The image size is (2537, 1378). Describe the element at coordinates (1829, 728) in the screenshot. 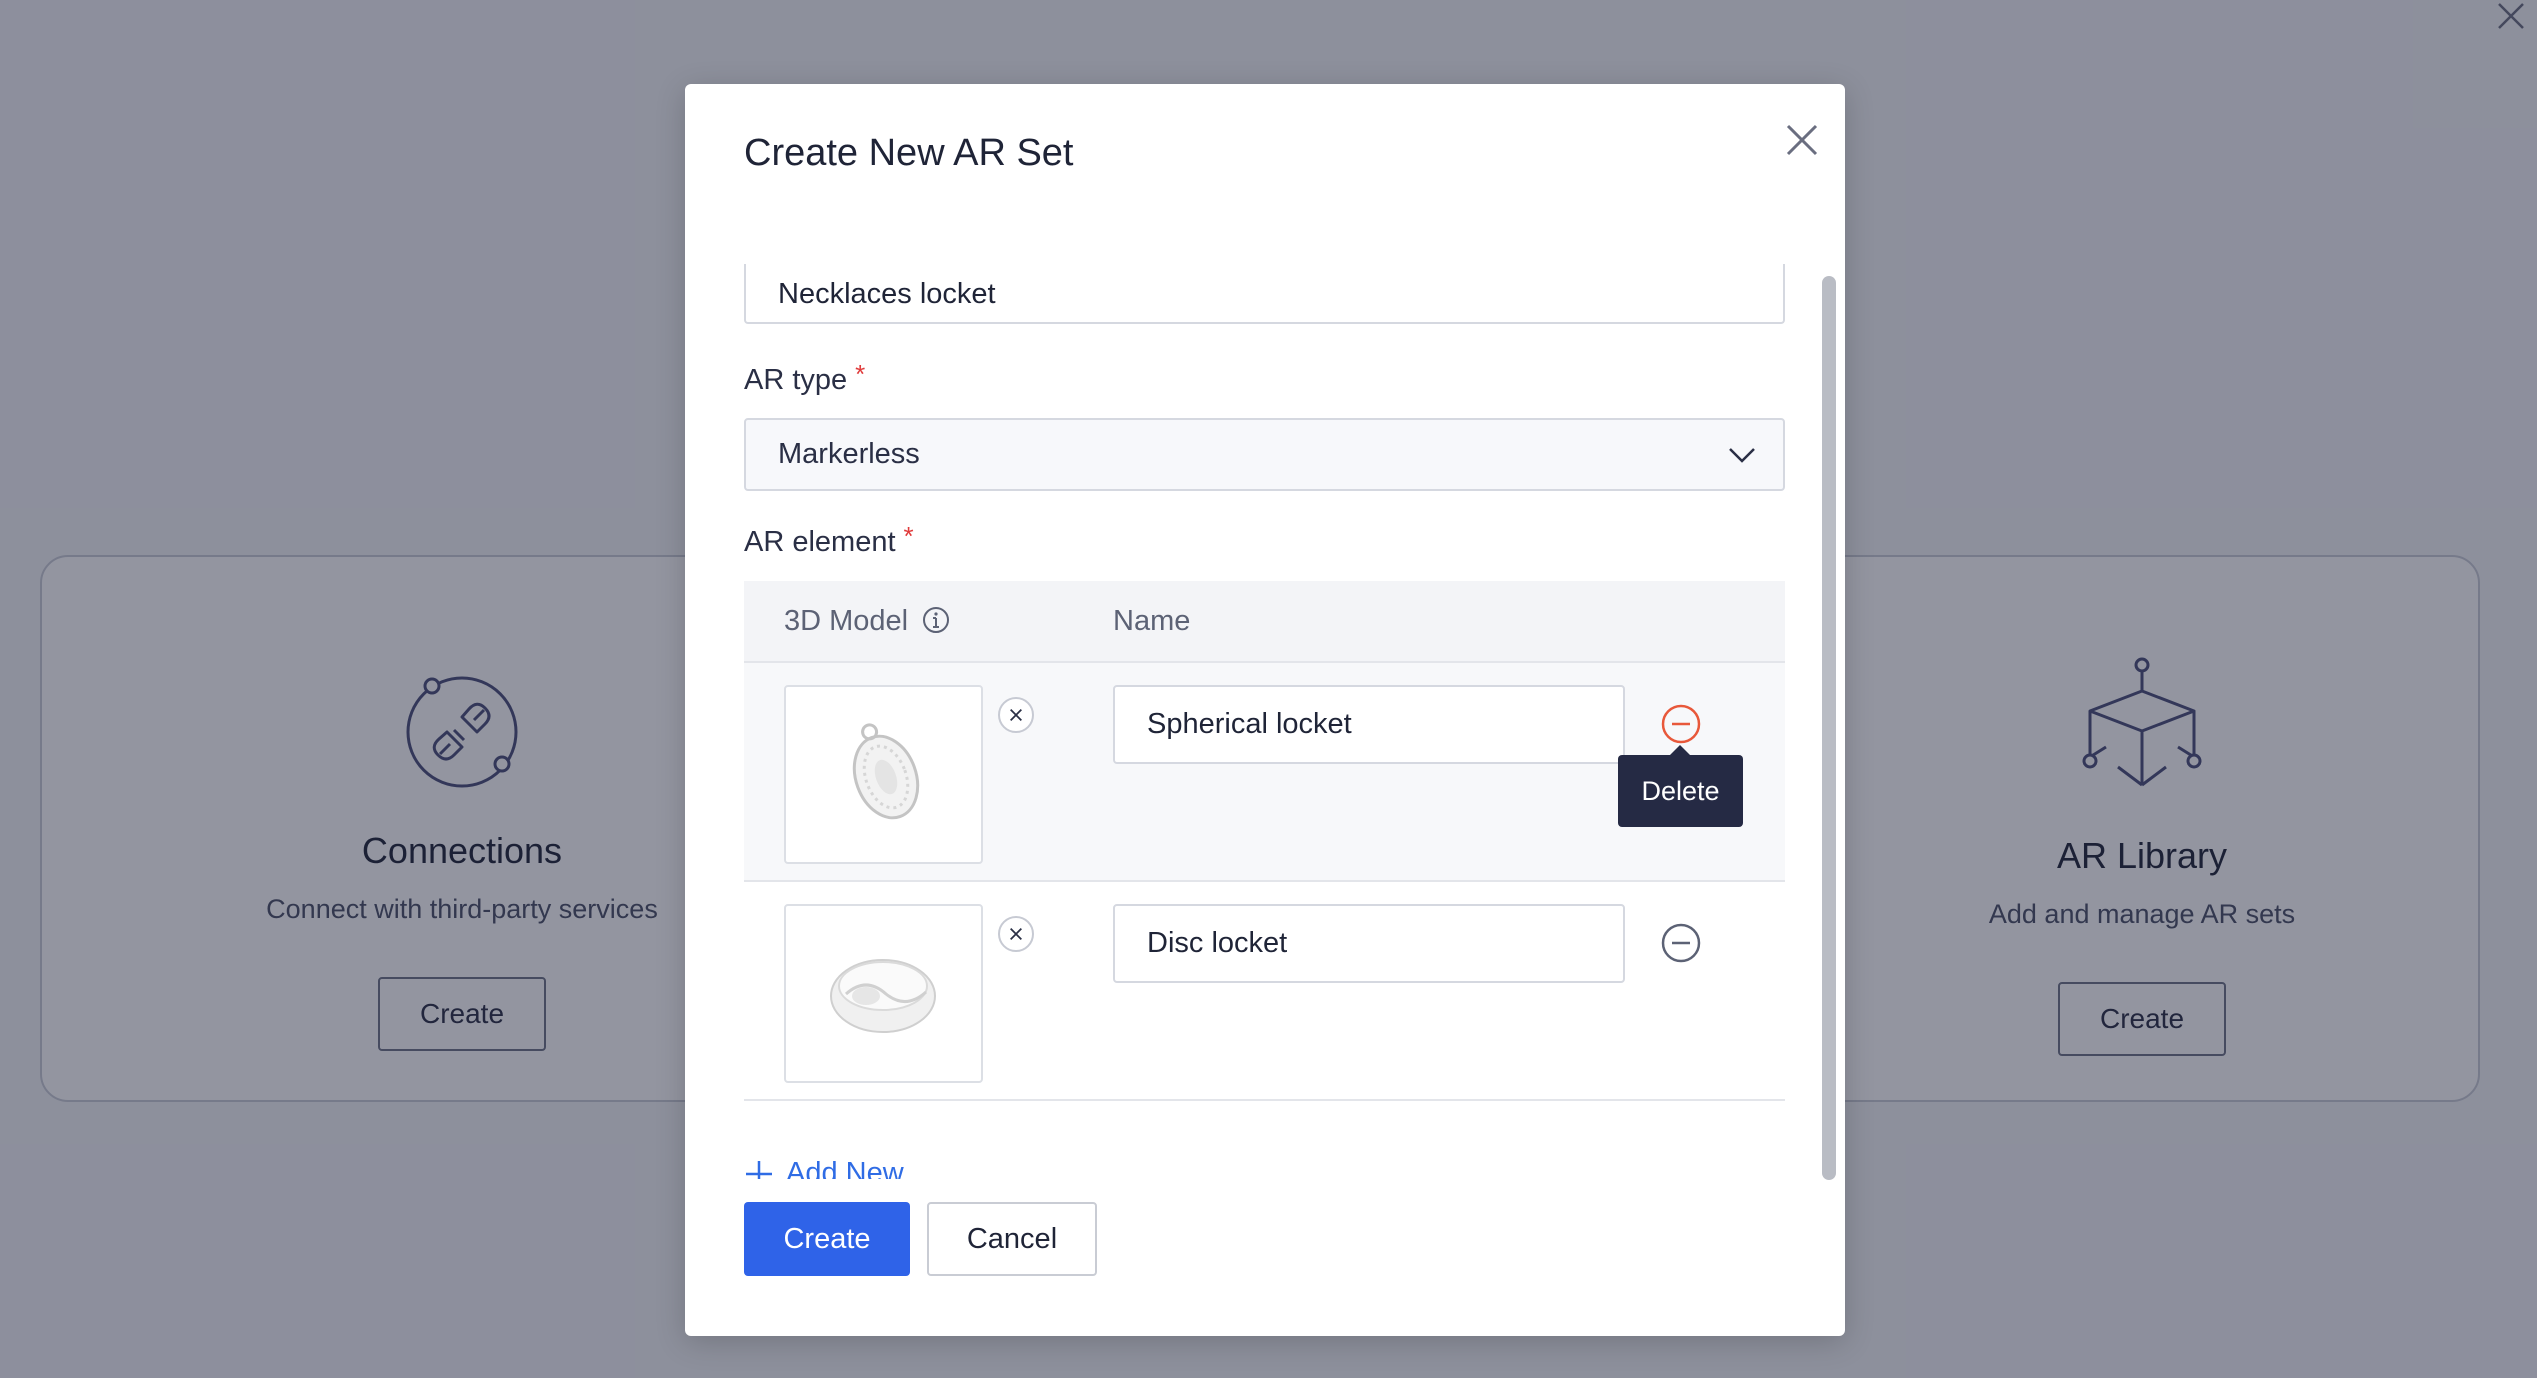

I see `modal-scrollbar` at that location.